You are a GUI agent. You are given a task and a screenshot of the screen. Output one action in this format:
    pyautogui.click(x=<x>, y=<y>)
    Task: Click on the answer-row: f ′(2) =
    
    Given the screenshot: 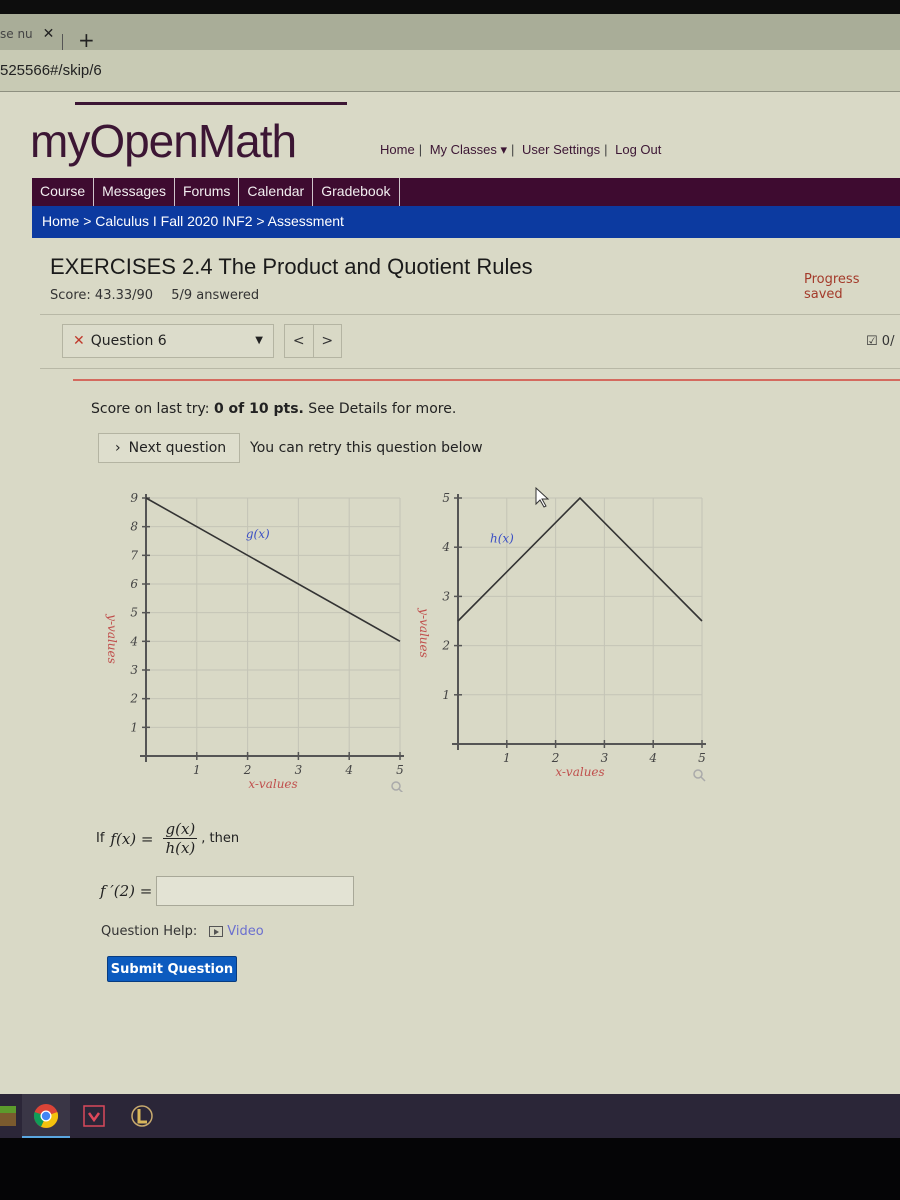 What is the action you would take?
    pyautogui.click(x=227, y=891)
    